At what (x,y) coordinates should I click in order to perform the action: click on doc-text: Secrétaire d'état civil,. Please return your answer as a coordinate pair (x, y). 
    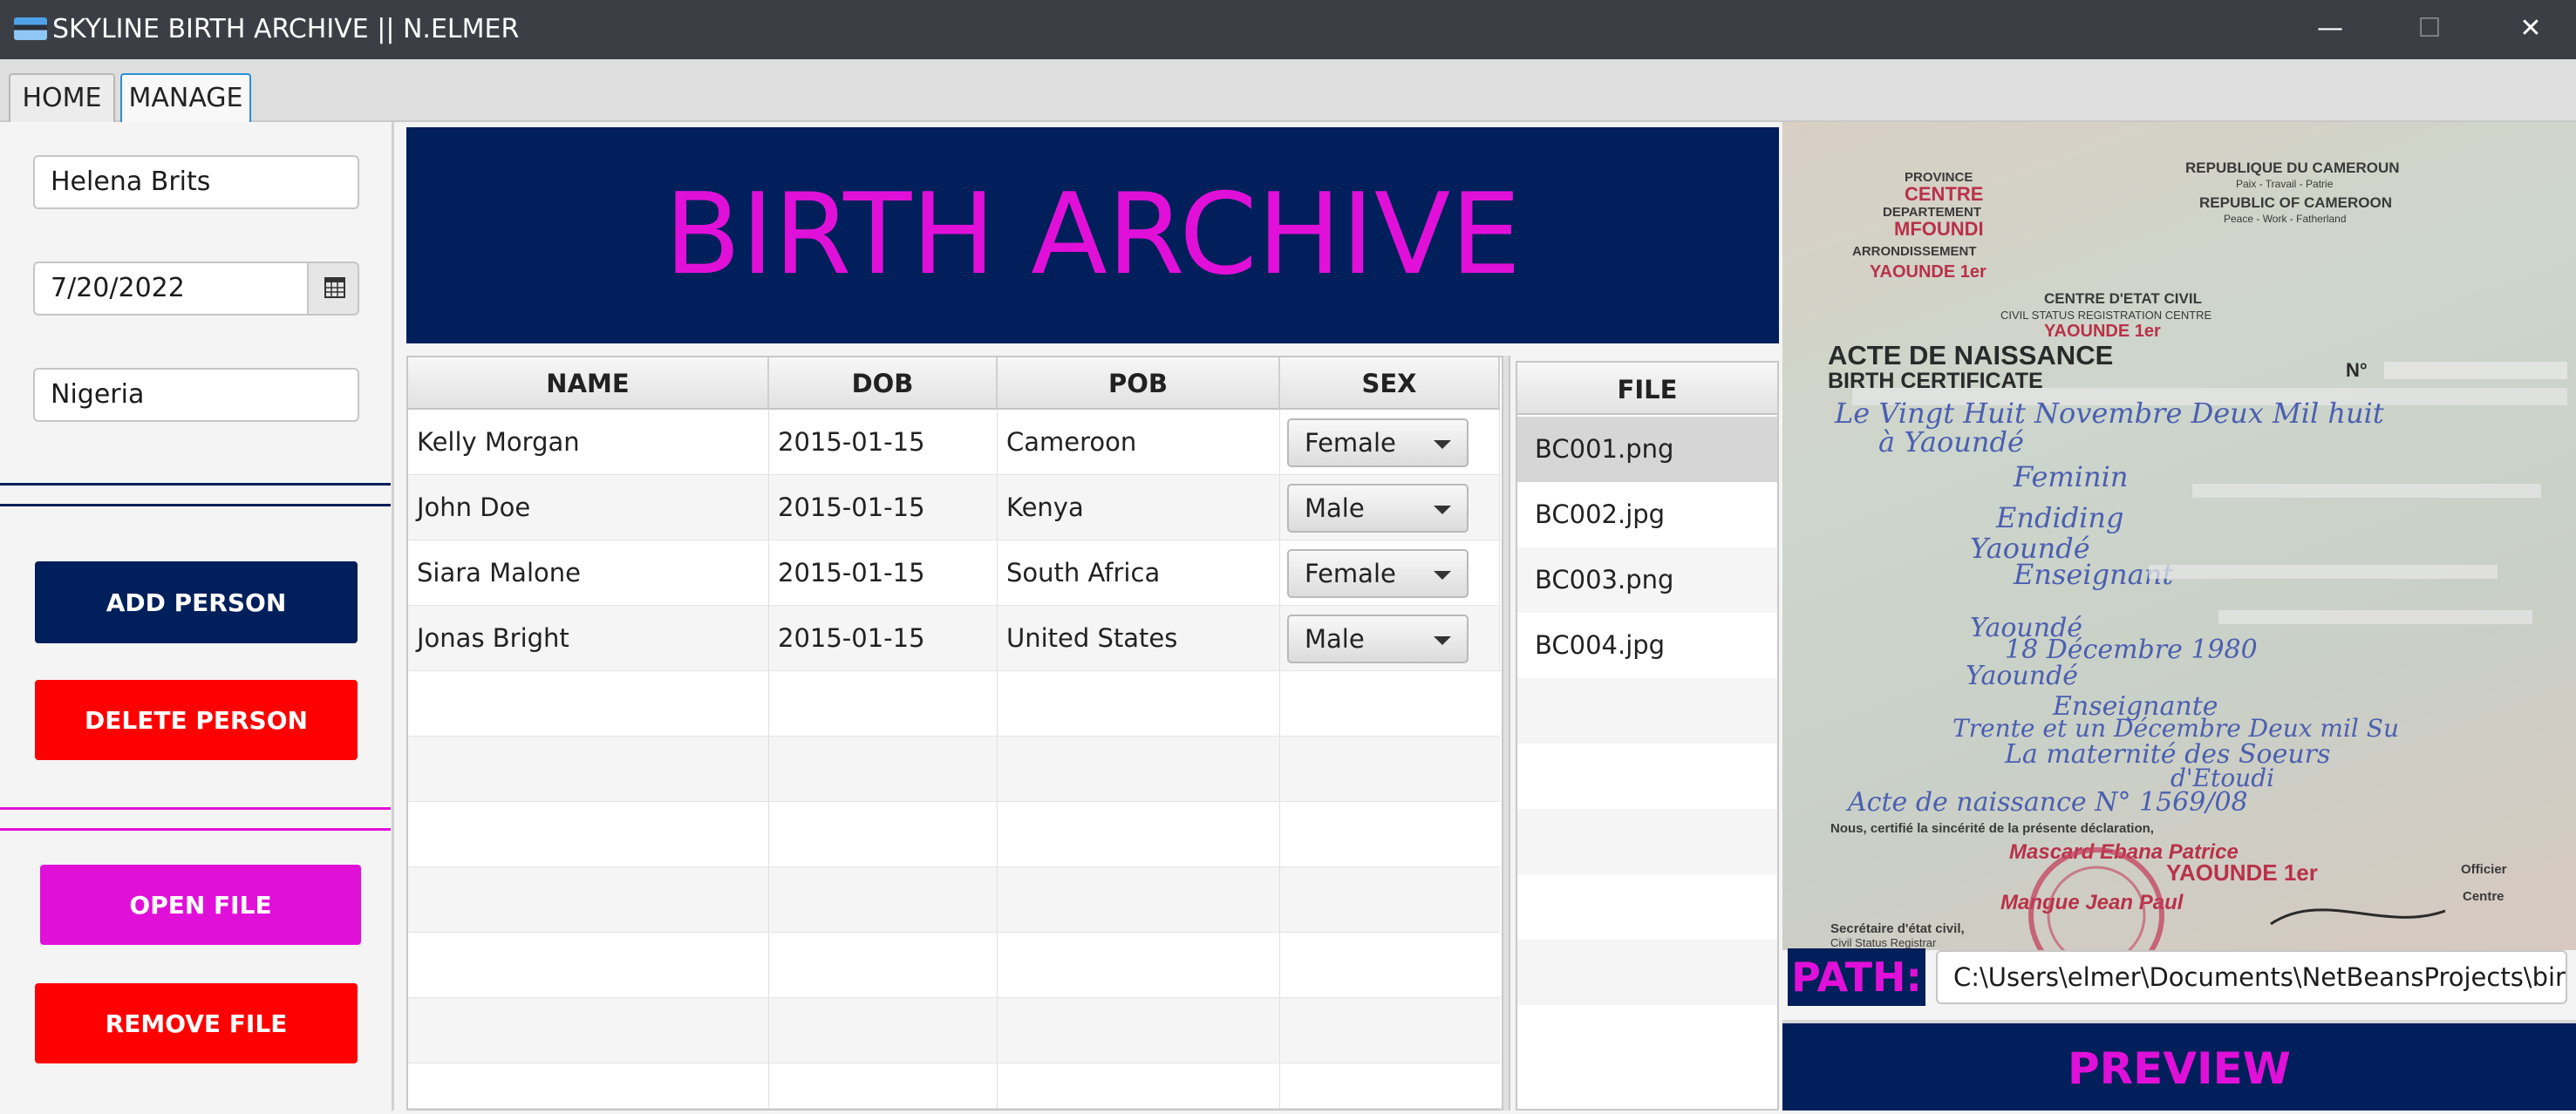
    Looking at the image, I should click on (1897, 929).